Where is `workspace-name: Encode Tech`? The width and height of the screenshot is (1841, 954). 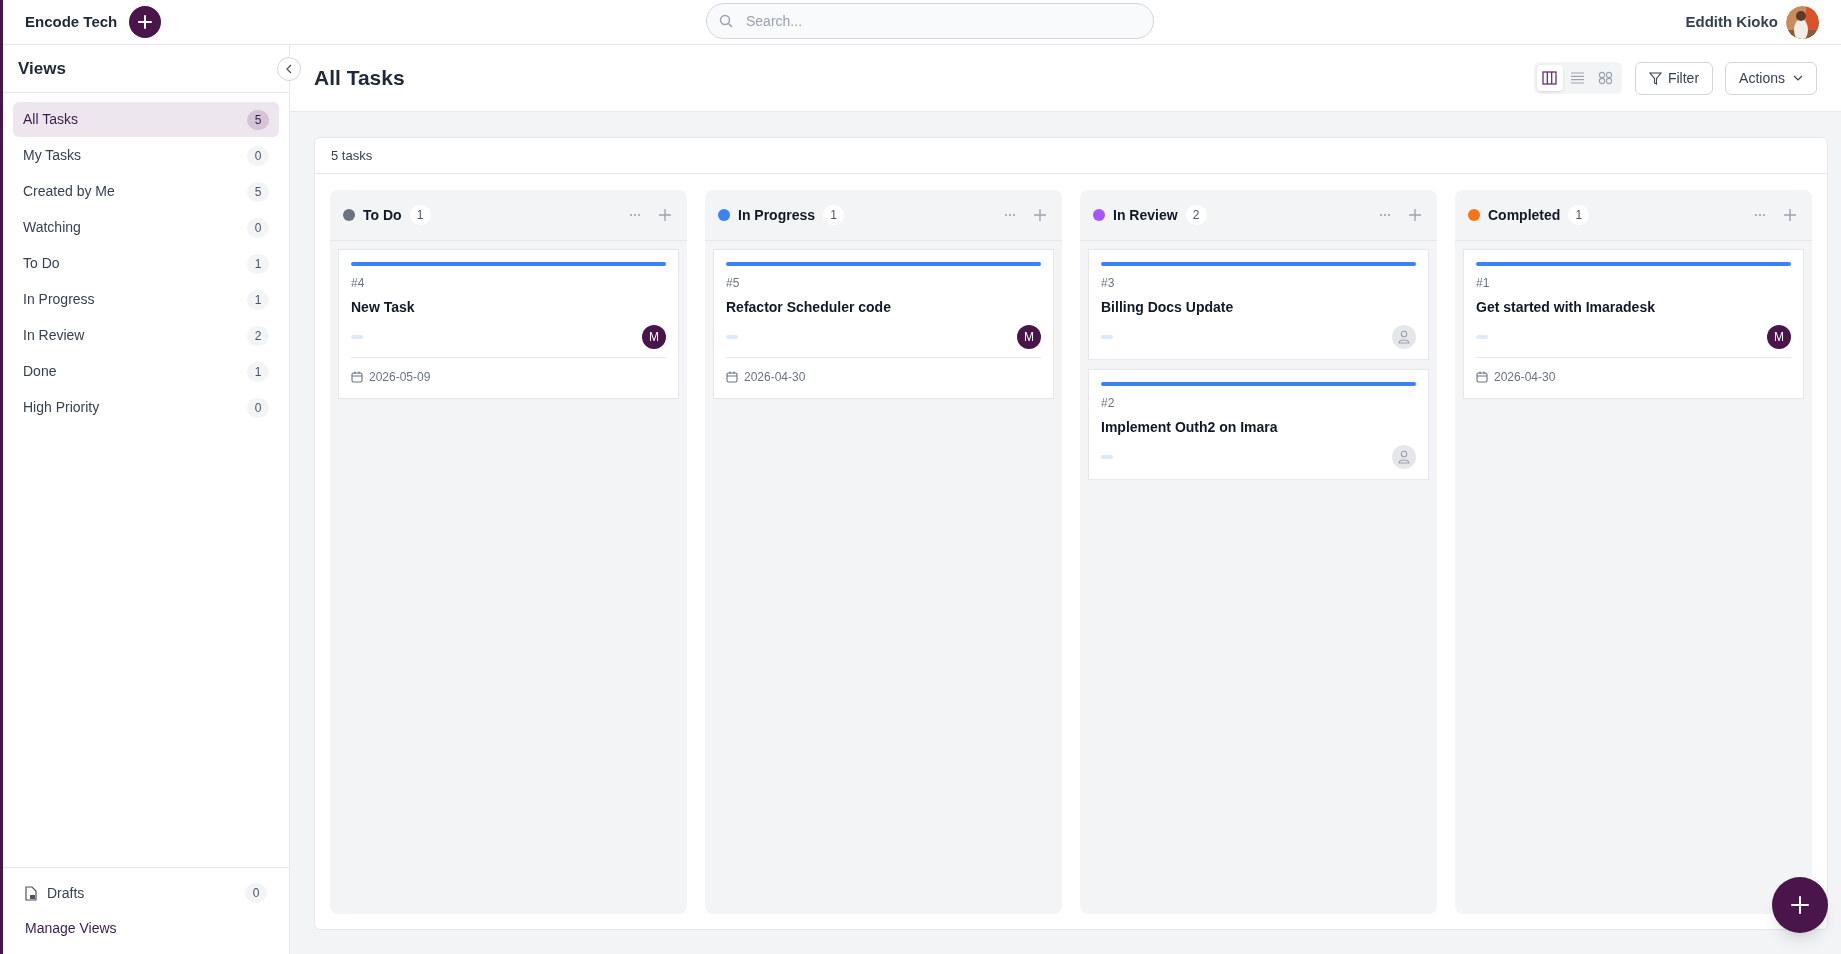
workspace-name: Encode Tech is located at coordinates (71, 21).